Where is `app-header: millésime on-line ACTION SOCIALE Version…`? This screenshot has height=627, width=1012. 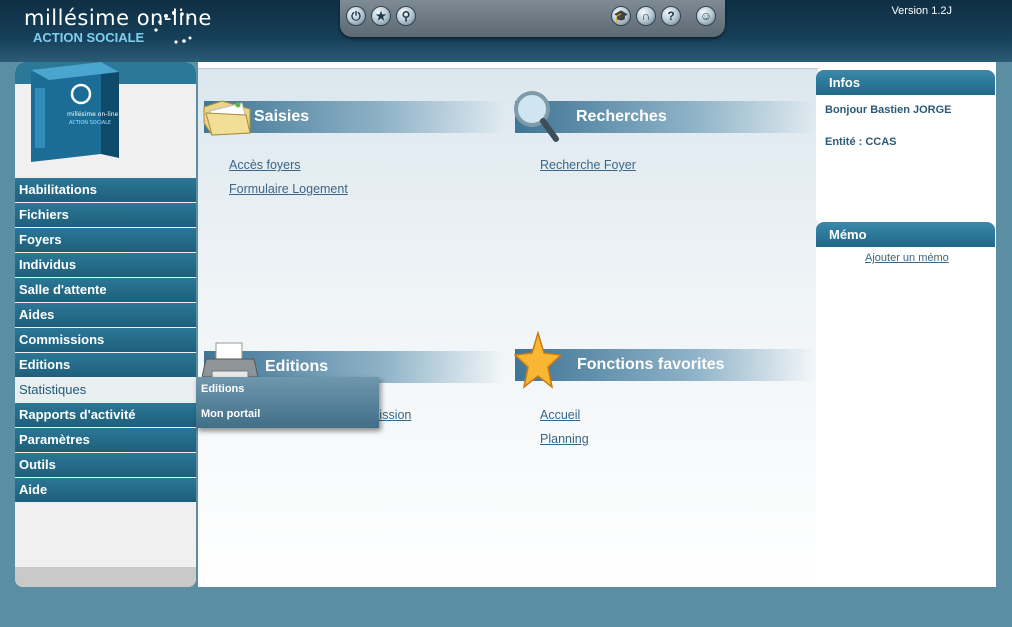
app-header: millésime on-line ACTION SOCIALE Version… is located at coordinates (506, 31).